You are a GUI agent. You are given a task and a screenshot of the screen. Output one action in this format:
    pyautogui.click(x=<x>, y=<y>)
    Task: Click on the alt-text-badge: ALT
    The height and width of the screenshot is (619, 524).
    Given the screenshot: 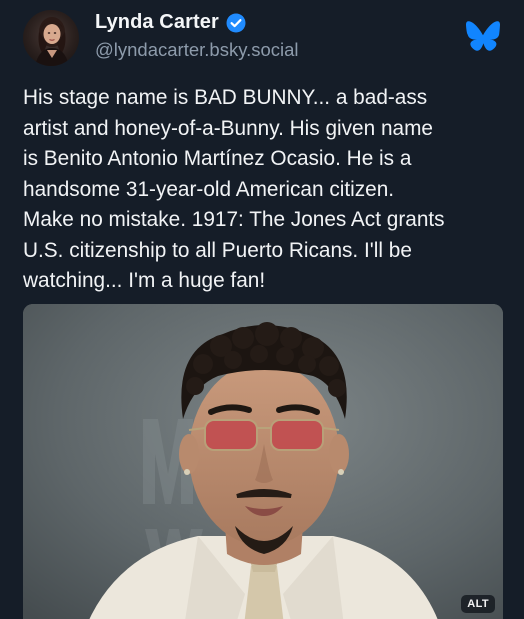 What is the action you would take?
    pyautogui.click(x=478, y=604)
    